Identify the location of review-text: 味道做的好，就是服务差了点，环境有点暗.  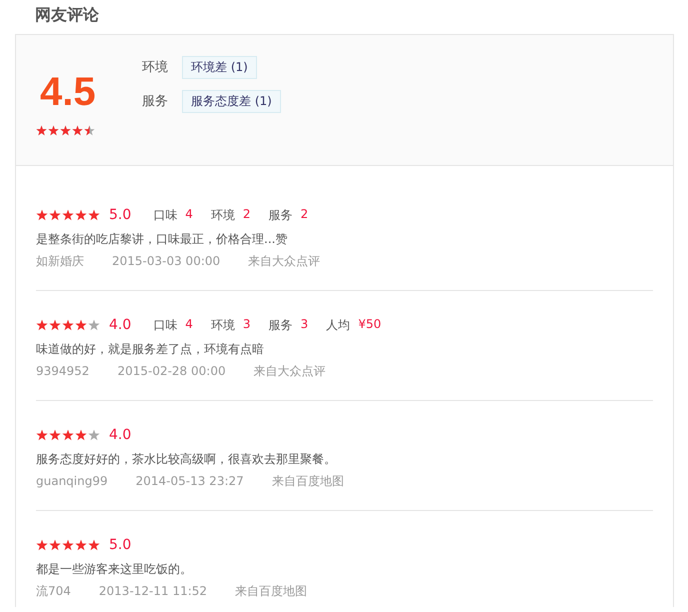
(150, 349).